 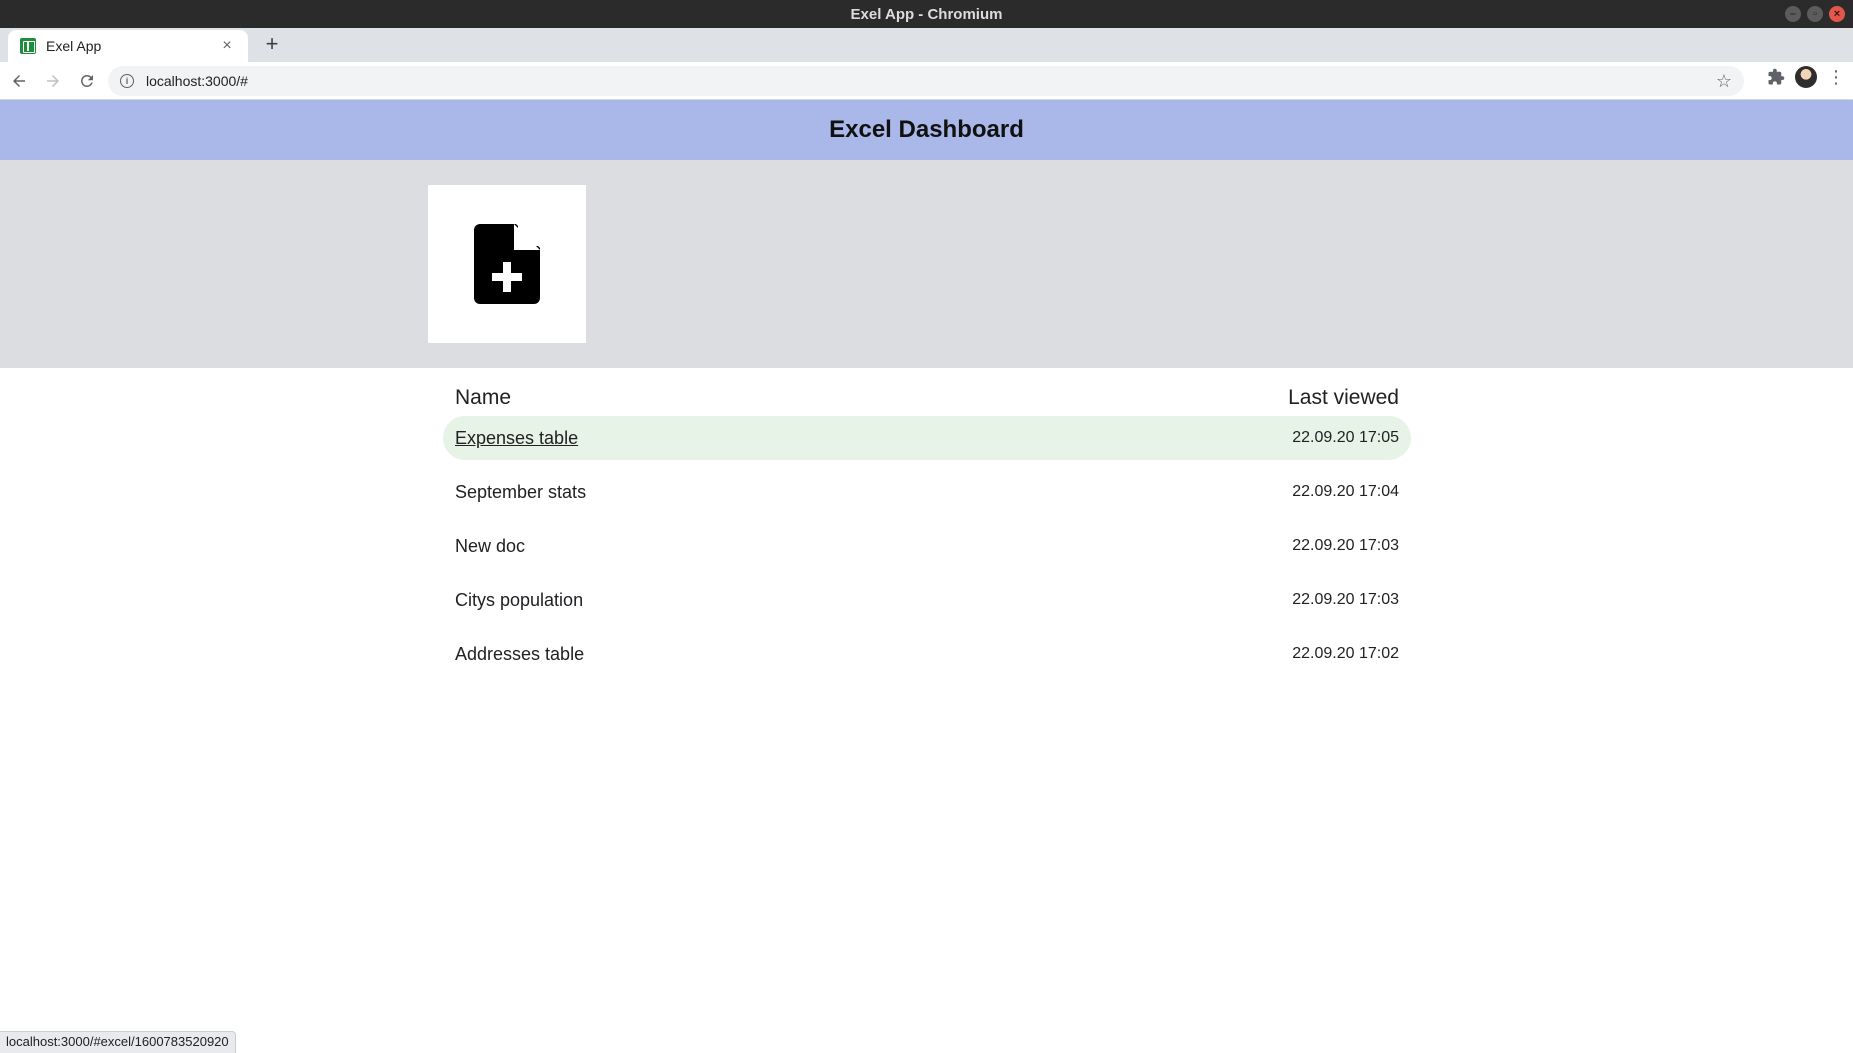 I want to click on page-title: Excel Dashboard, so click(x=926, y=129).